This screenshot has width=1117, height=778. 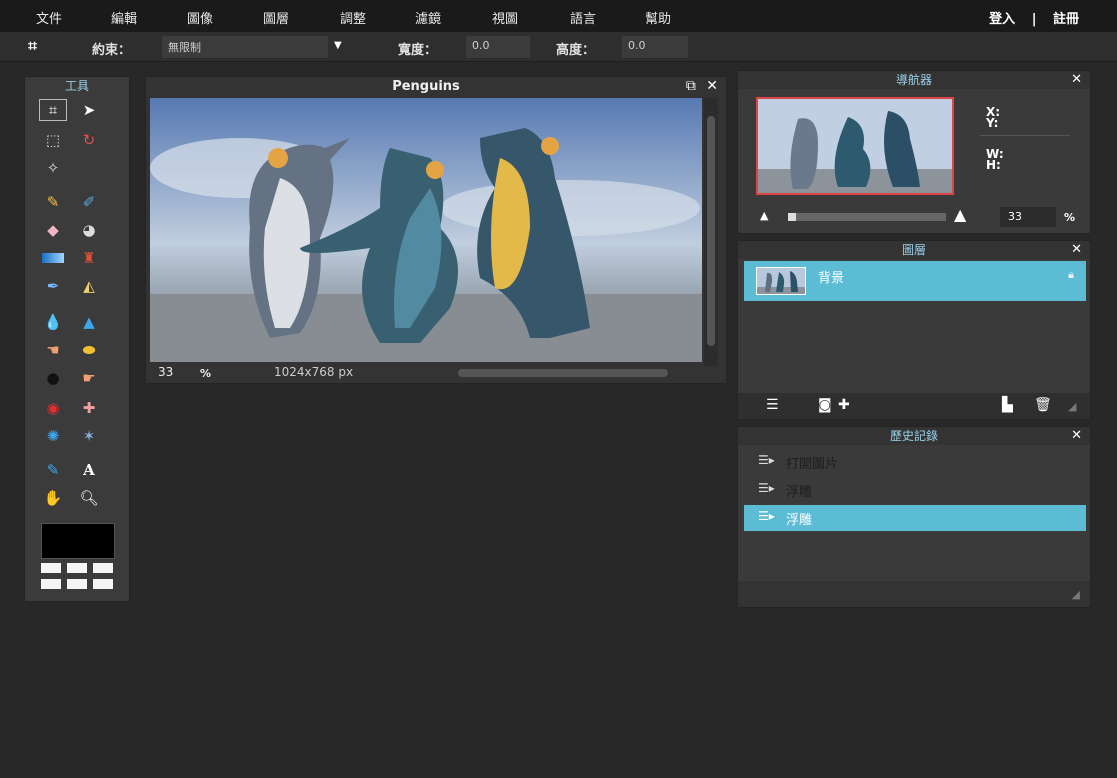 I want to click on layer-thumbnail, so click(x=781, y=281).